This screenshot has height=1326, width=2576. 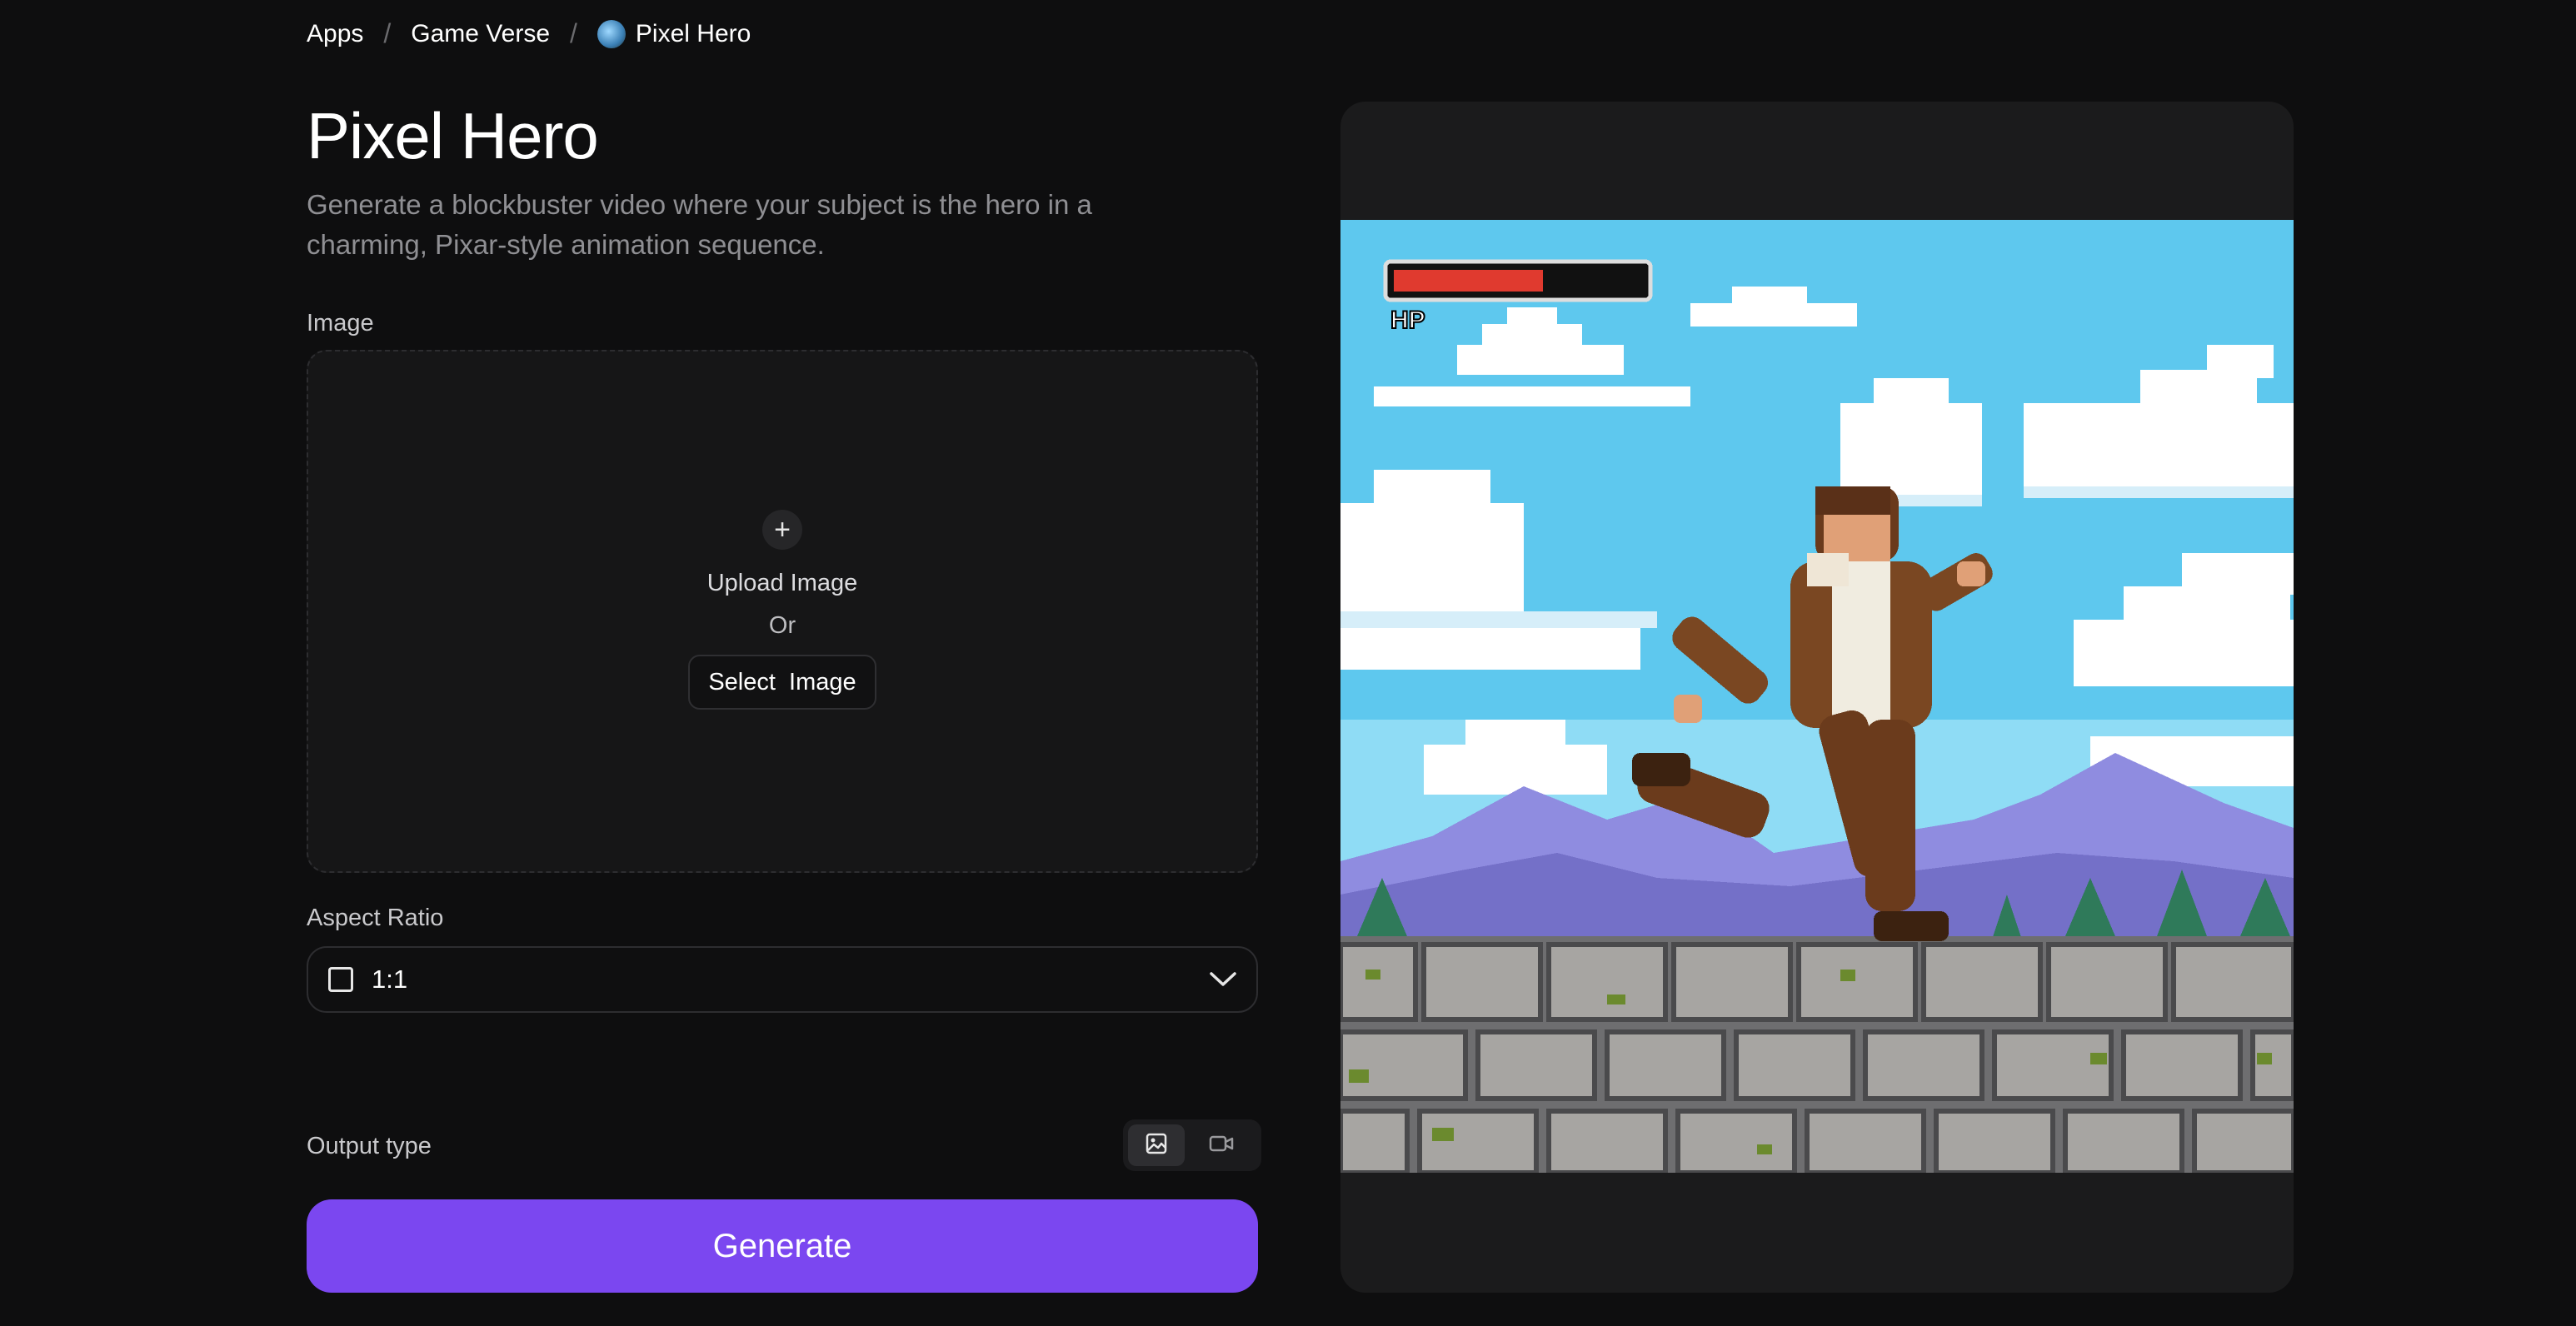 I want to click on breadcrumb-current: Pixel Hero, so click(x=674, y=33).